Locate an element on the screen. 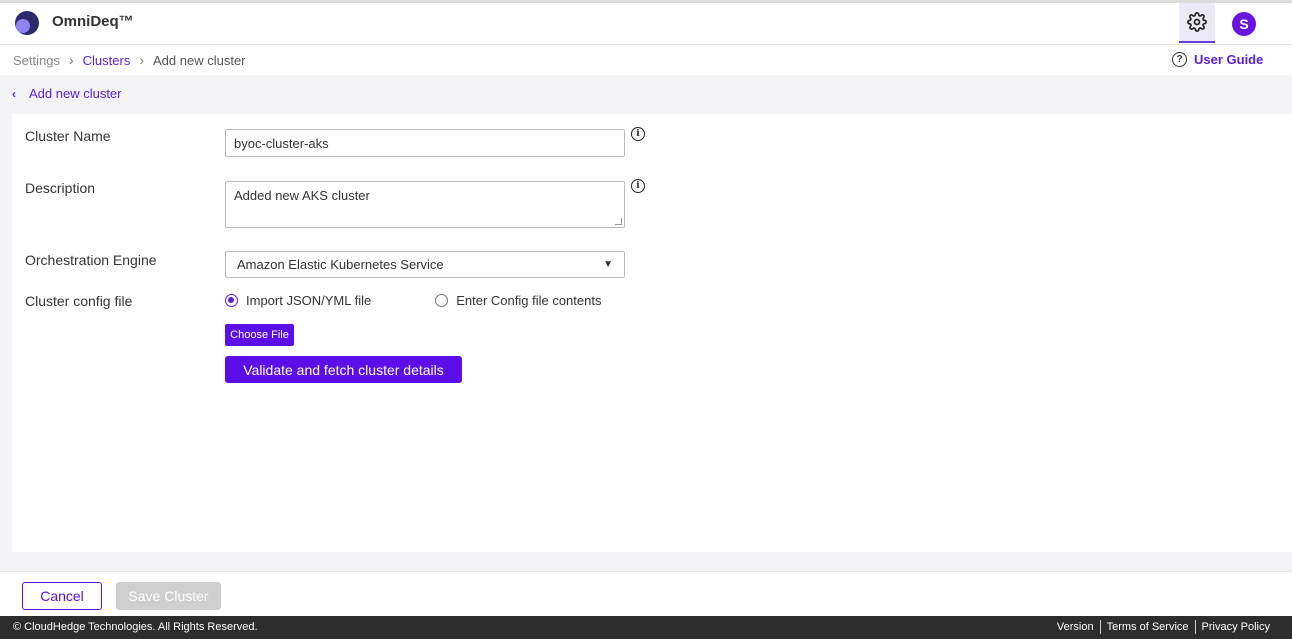  user-avatar: S is located at coordinates (1244, 24).